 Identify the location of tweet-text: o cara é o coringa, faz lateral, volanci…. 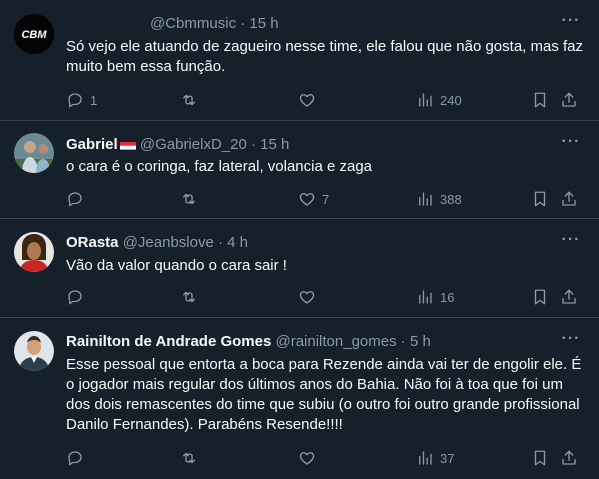
(219, 166).